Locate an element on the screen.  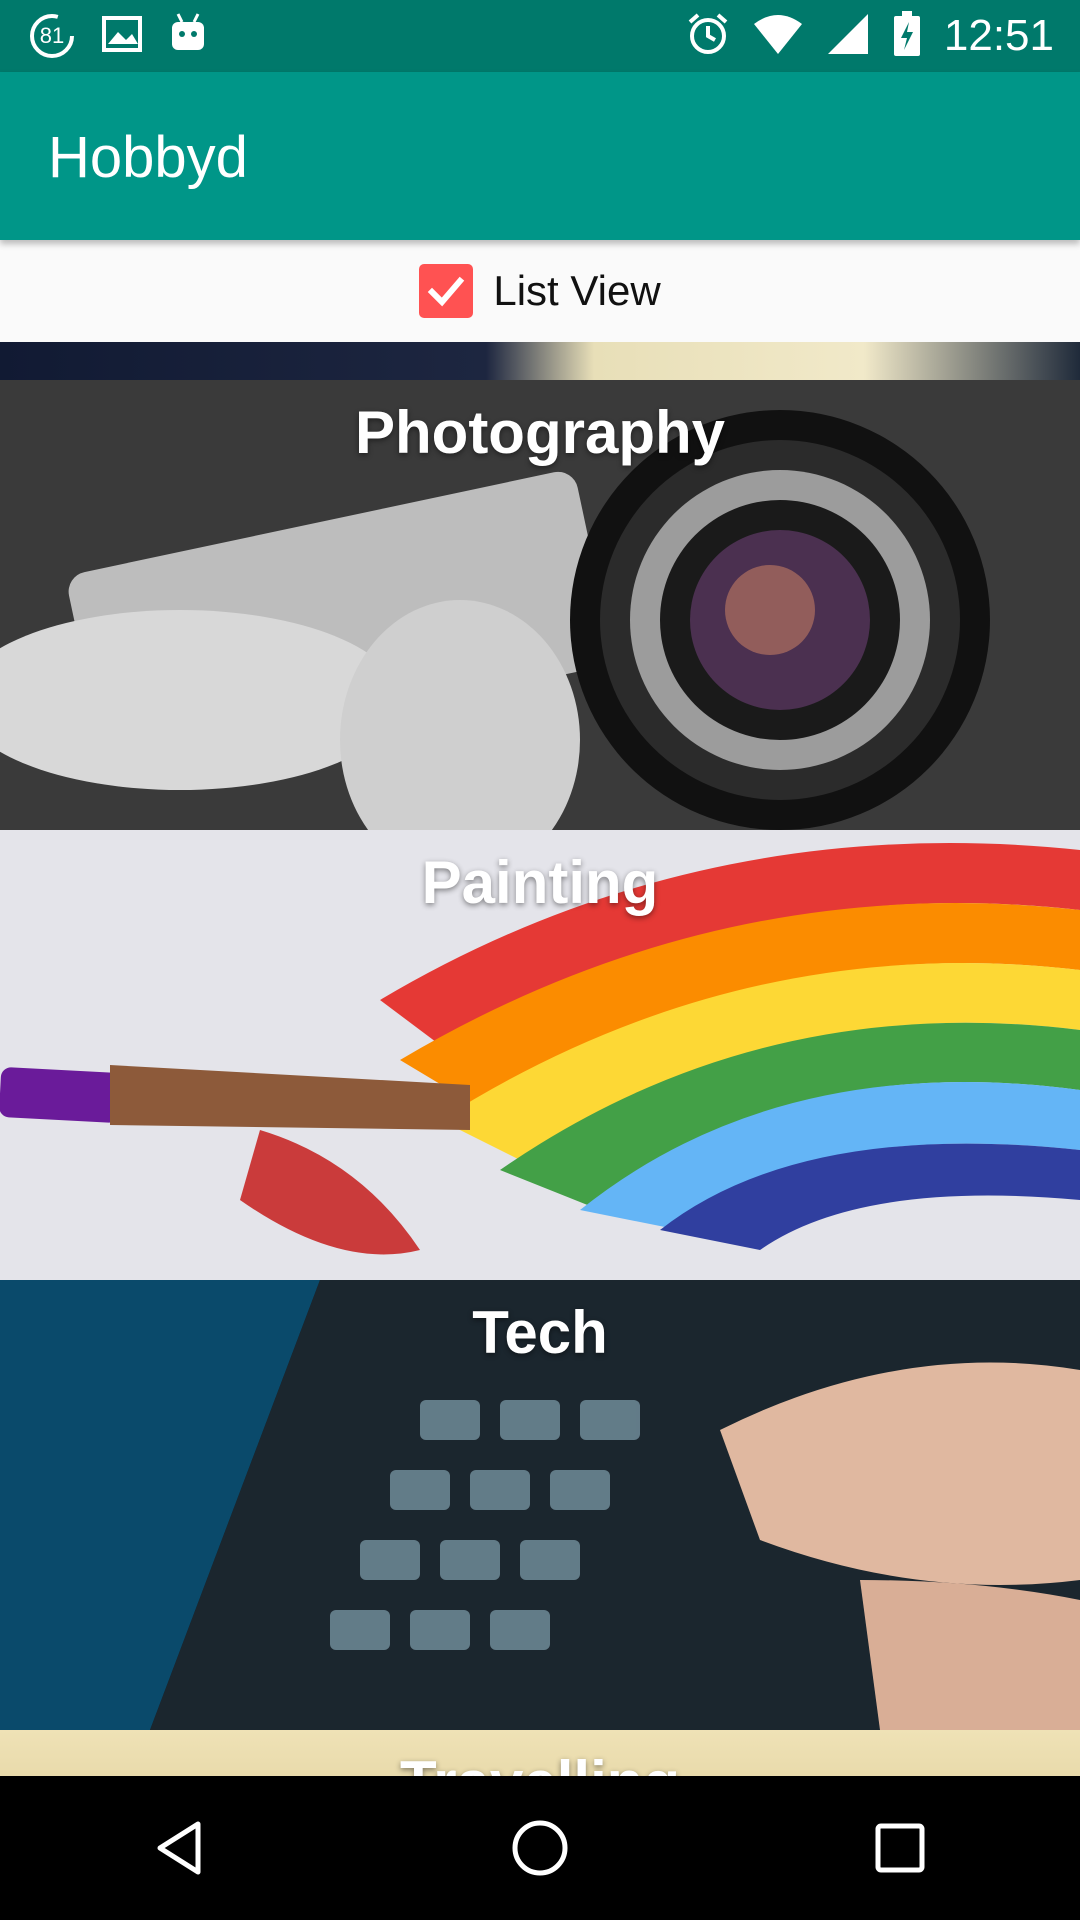
list-view-checkbox is located at coordinates (446, 291).